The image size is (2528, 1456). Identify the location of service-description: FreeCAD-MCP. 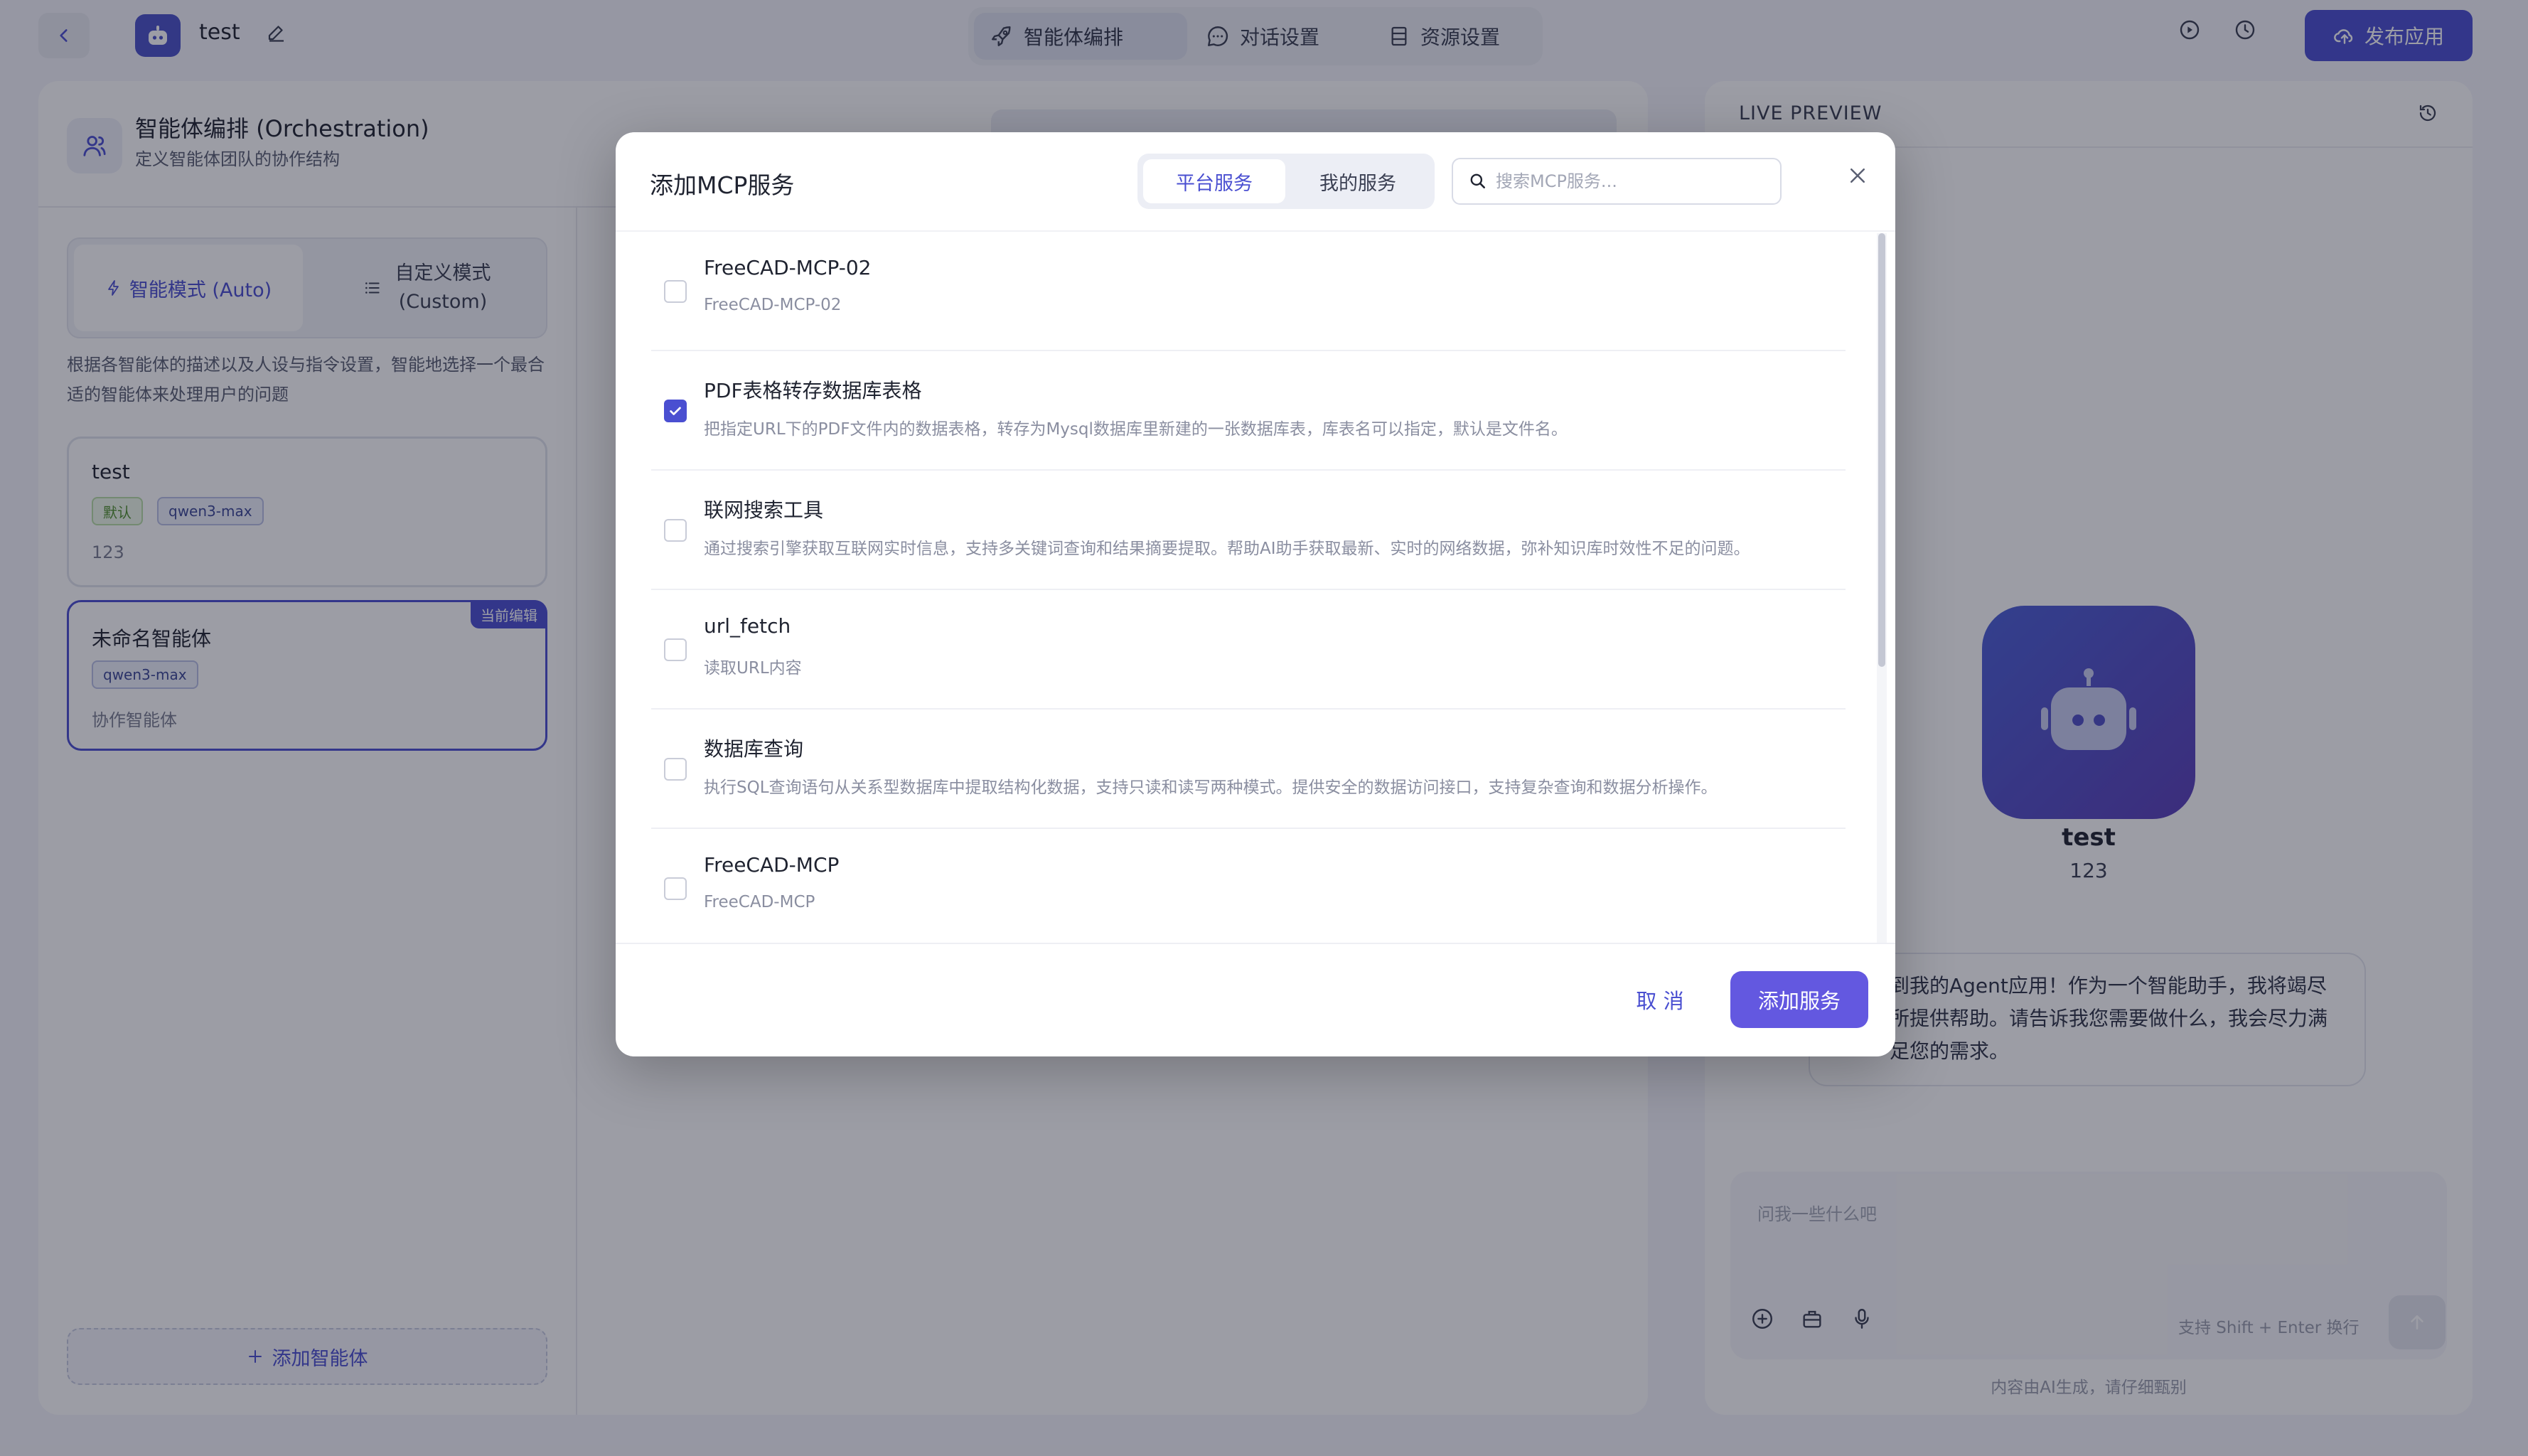
(759, 902).